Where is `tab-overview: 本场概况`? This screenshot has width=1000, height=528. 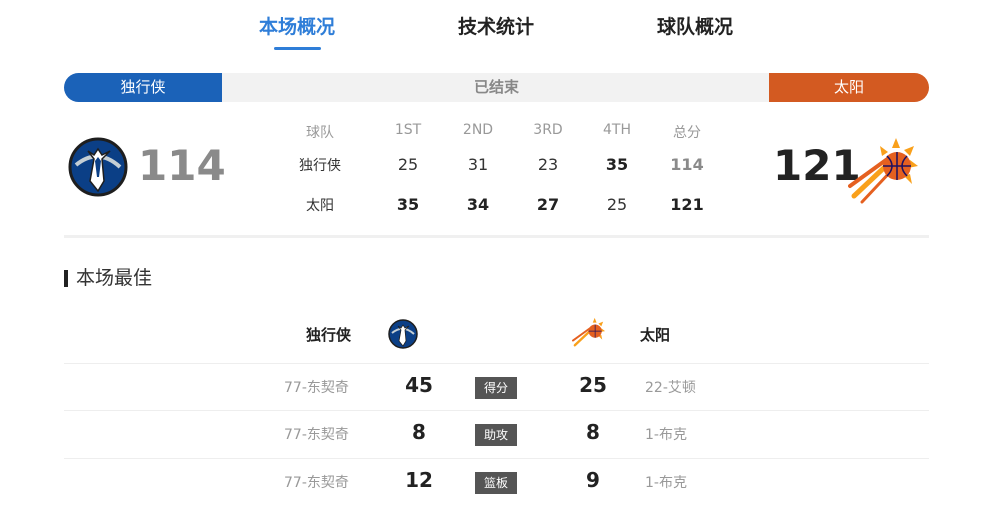
tab-overview: 本场概况 is located at coordinates (297, 25).